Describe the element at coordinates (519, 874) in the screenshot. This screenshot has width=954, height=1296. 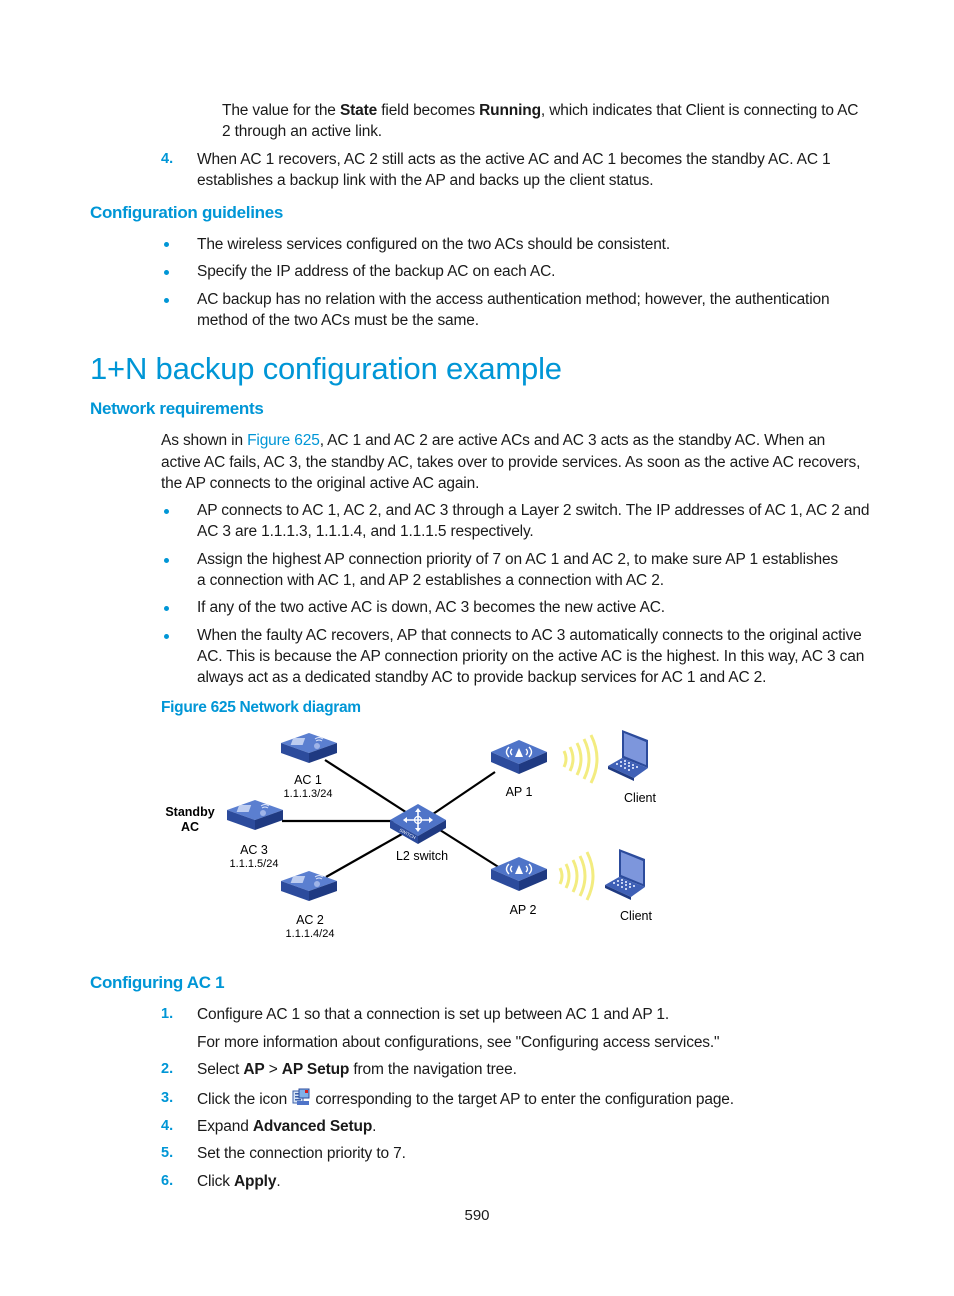
I see `ap2-device-icon` at that location.